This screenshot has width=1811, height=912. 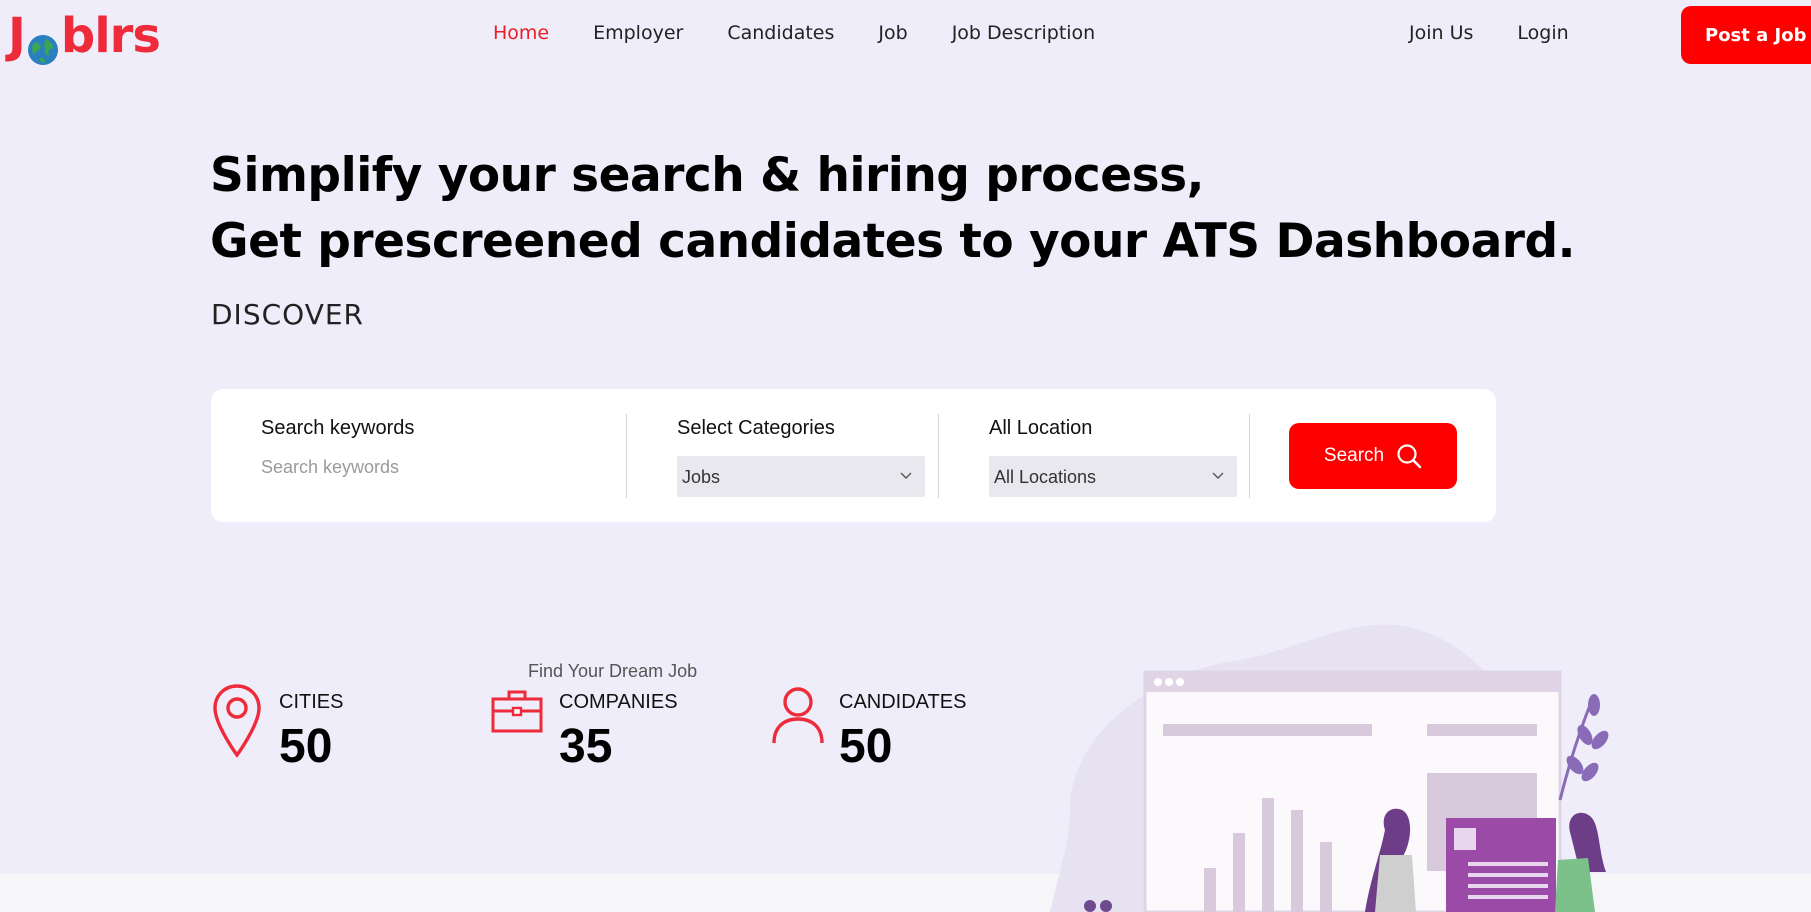 I want to click on categories-select: Jobs, so click(x=801, y=476).